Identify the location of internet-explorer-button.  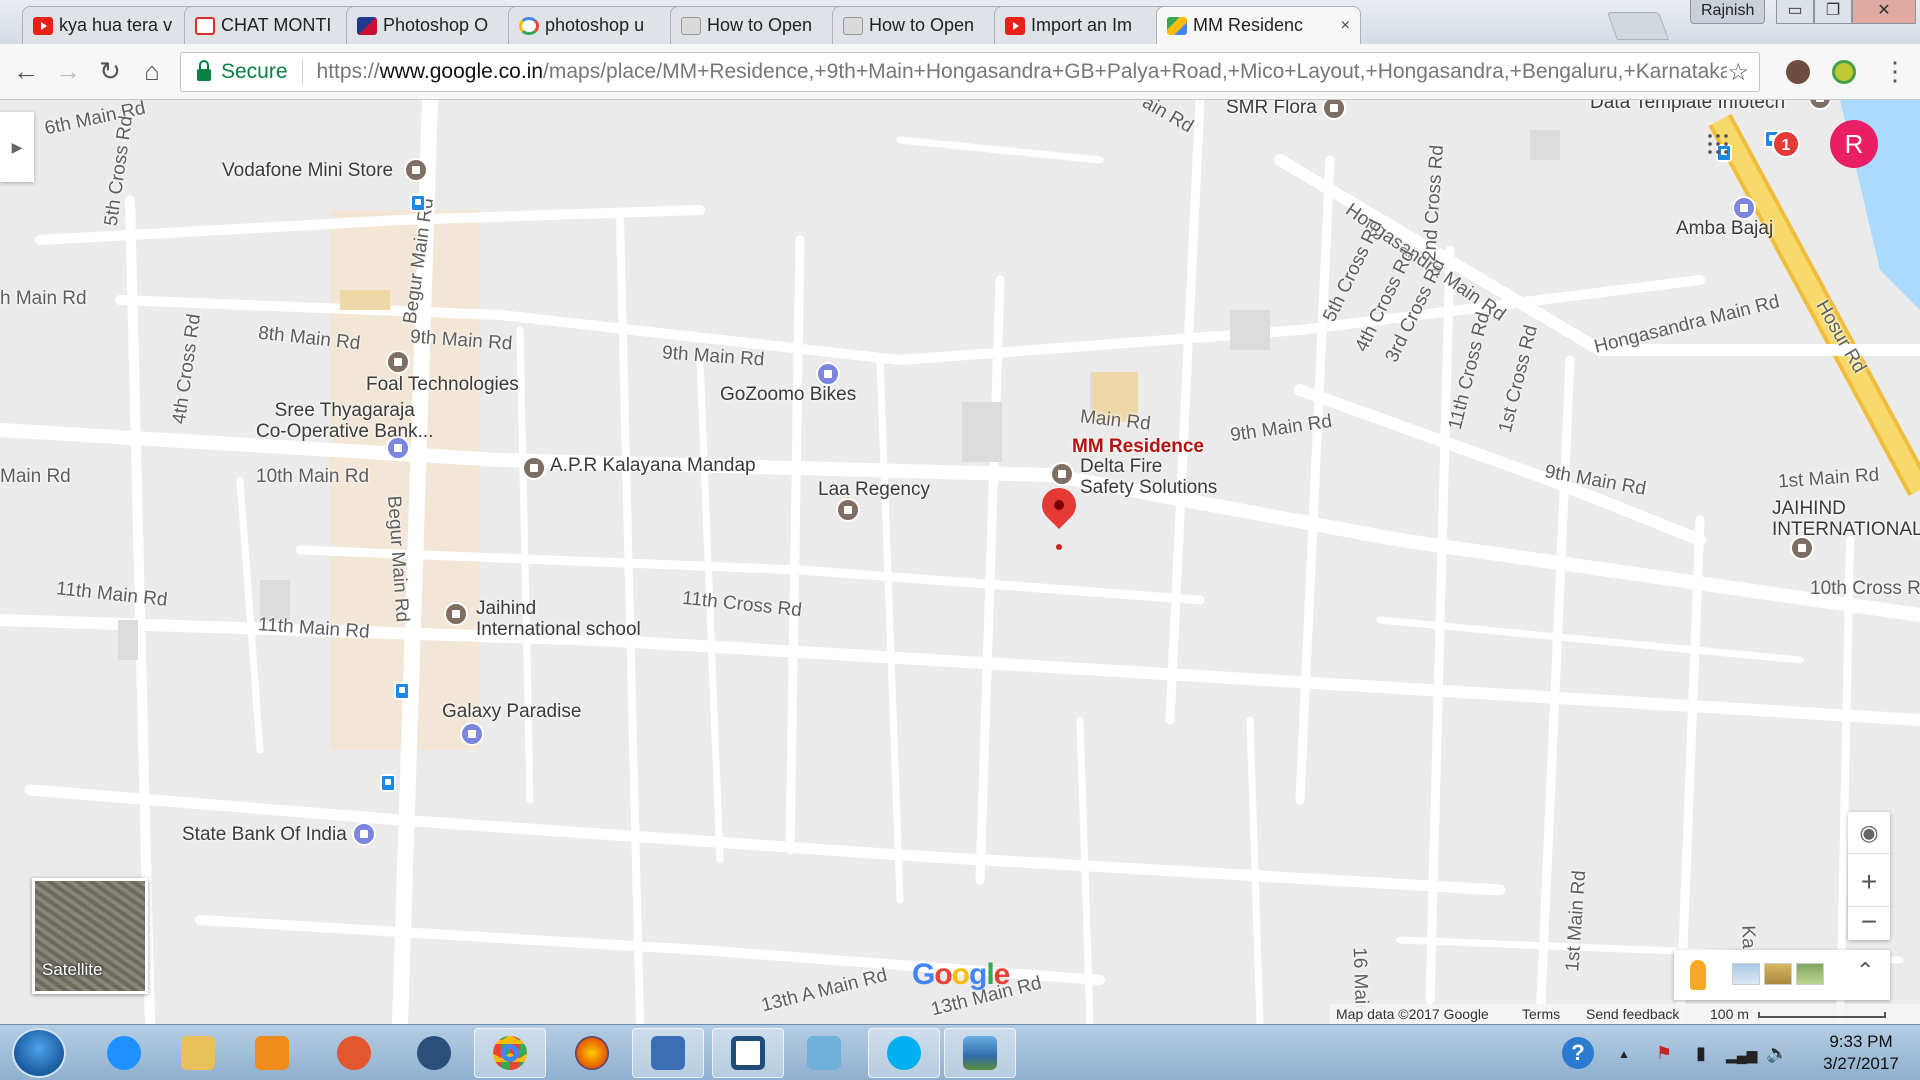
(124, 1053).